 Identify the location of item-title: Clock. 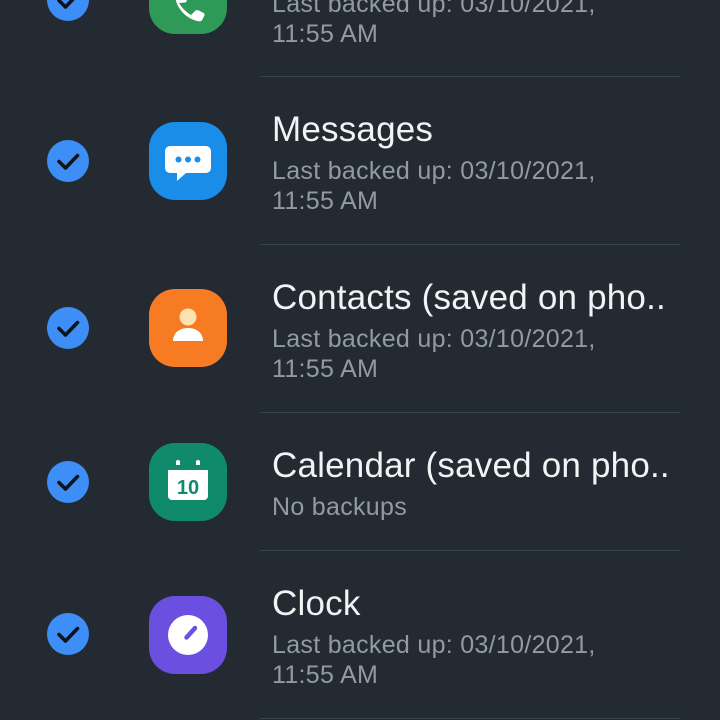
(316, 603).